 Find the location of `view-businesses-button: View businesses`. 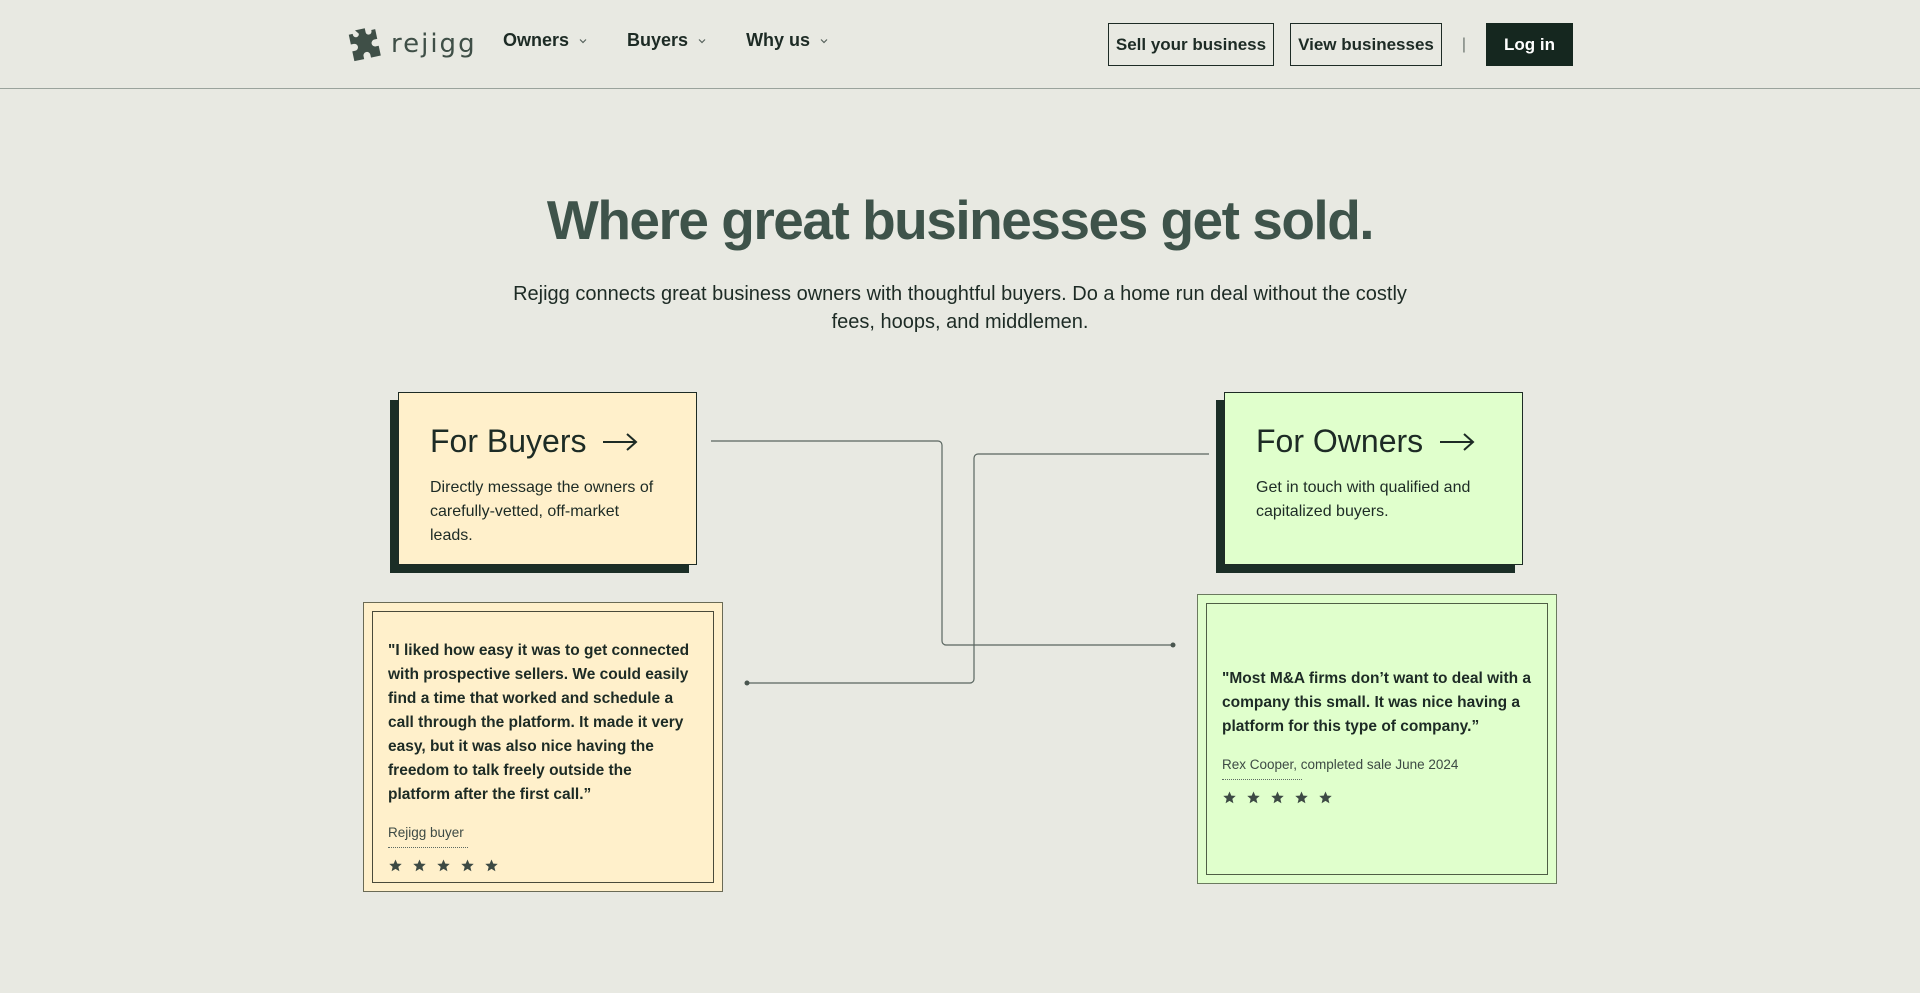

view-businesses-button: View businesses is located at coordinates (1366, 44).